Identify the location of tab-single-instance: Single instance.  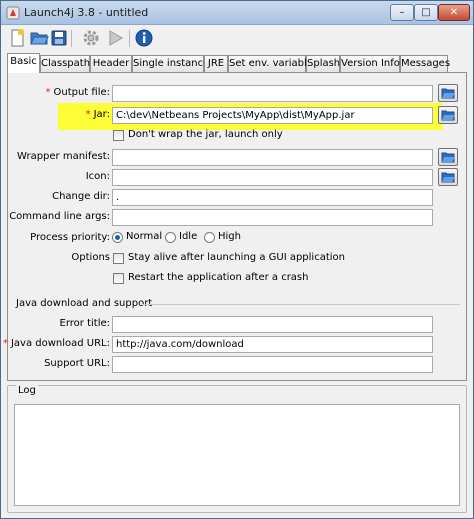
(170, 63).